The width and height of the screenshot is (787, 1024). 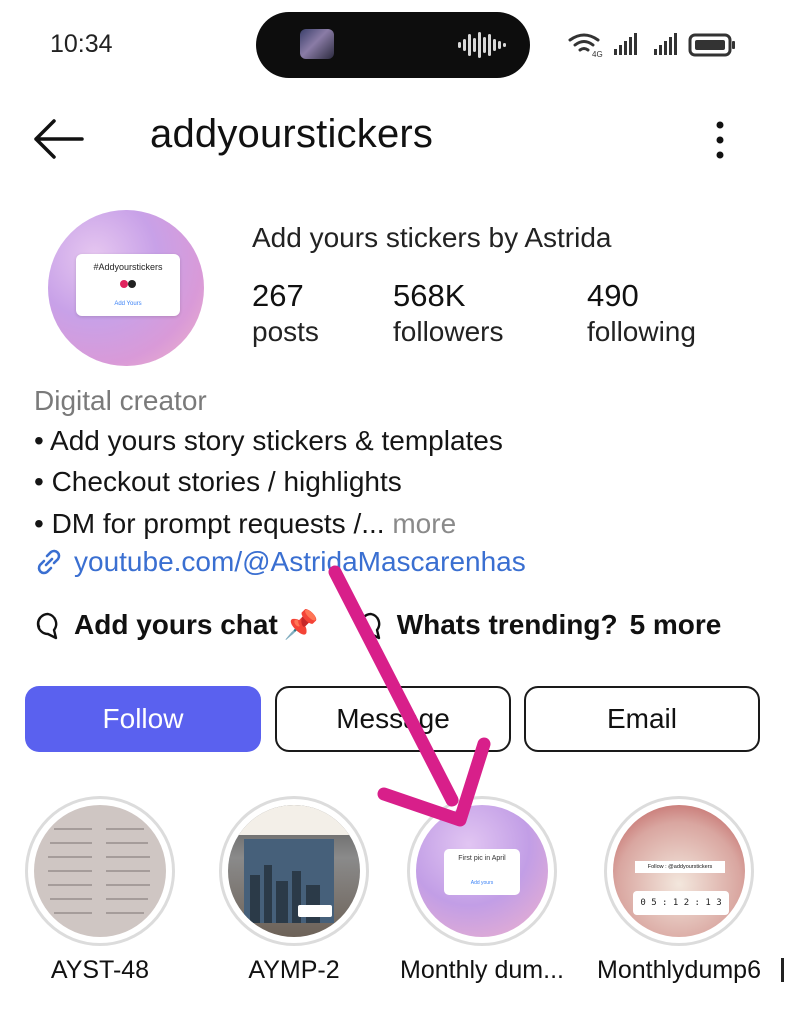 I want to click on channels-more: 5 more, so click(x=676, y=625).